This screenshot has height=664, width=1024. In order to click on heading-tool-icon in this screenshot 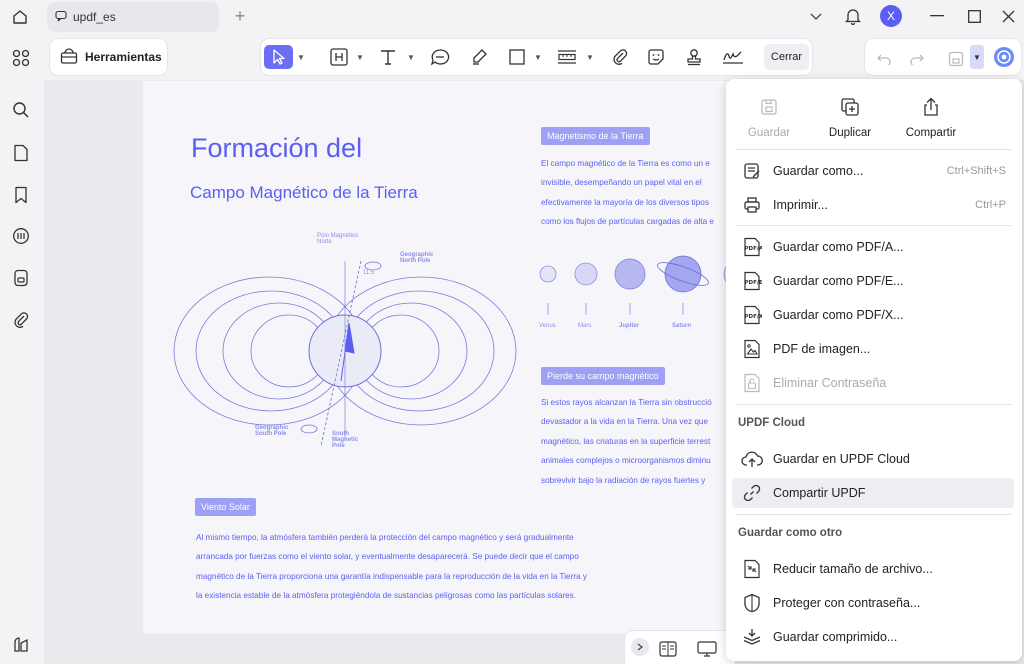, I will do `click(339, 57)`.